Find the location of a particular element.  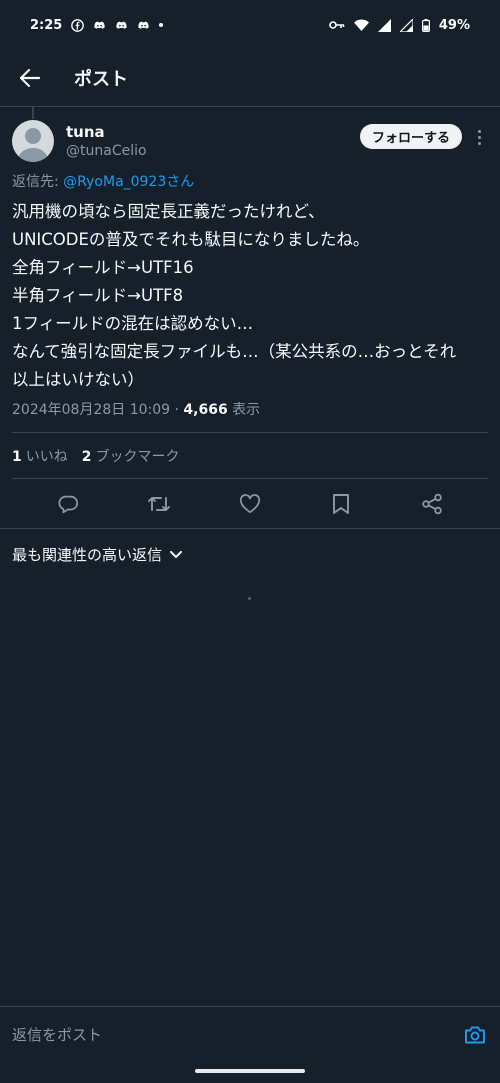

reply-input is located at coordinates (237, 1034).